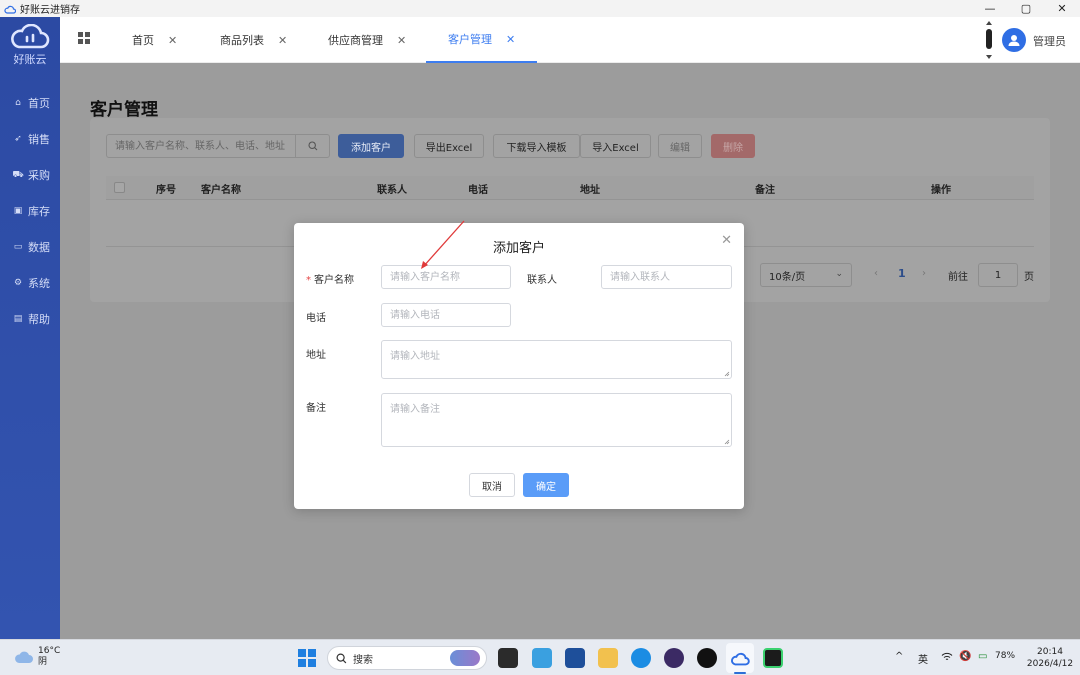 The image size is (1080, 675). Describe the element at coordinates (316, 408) in the screenshot. I see `remark-label: 备注` at that location.